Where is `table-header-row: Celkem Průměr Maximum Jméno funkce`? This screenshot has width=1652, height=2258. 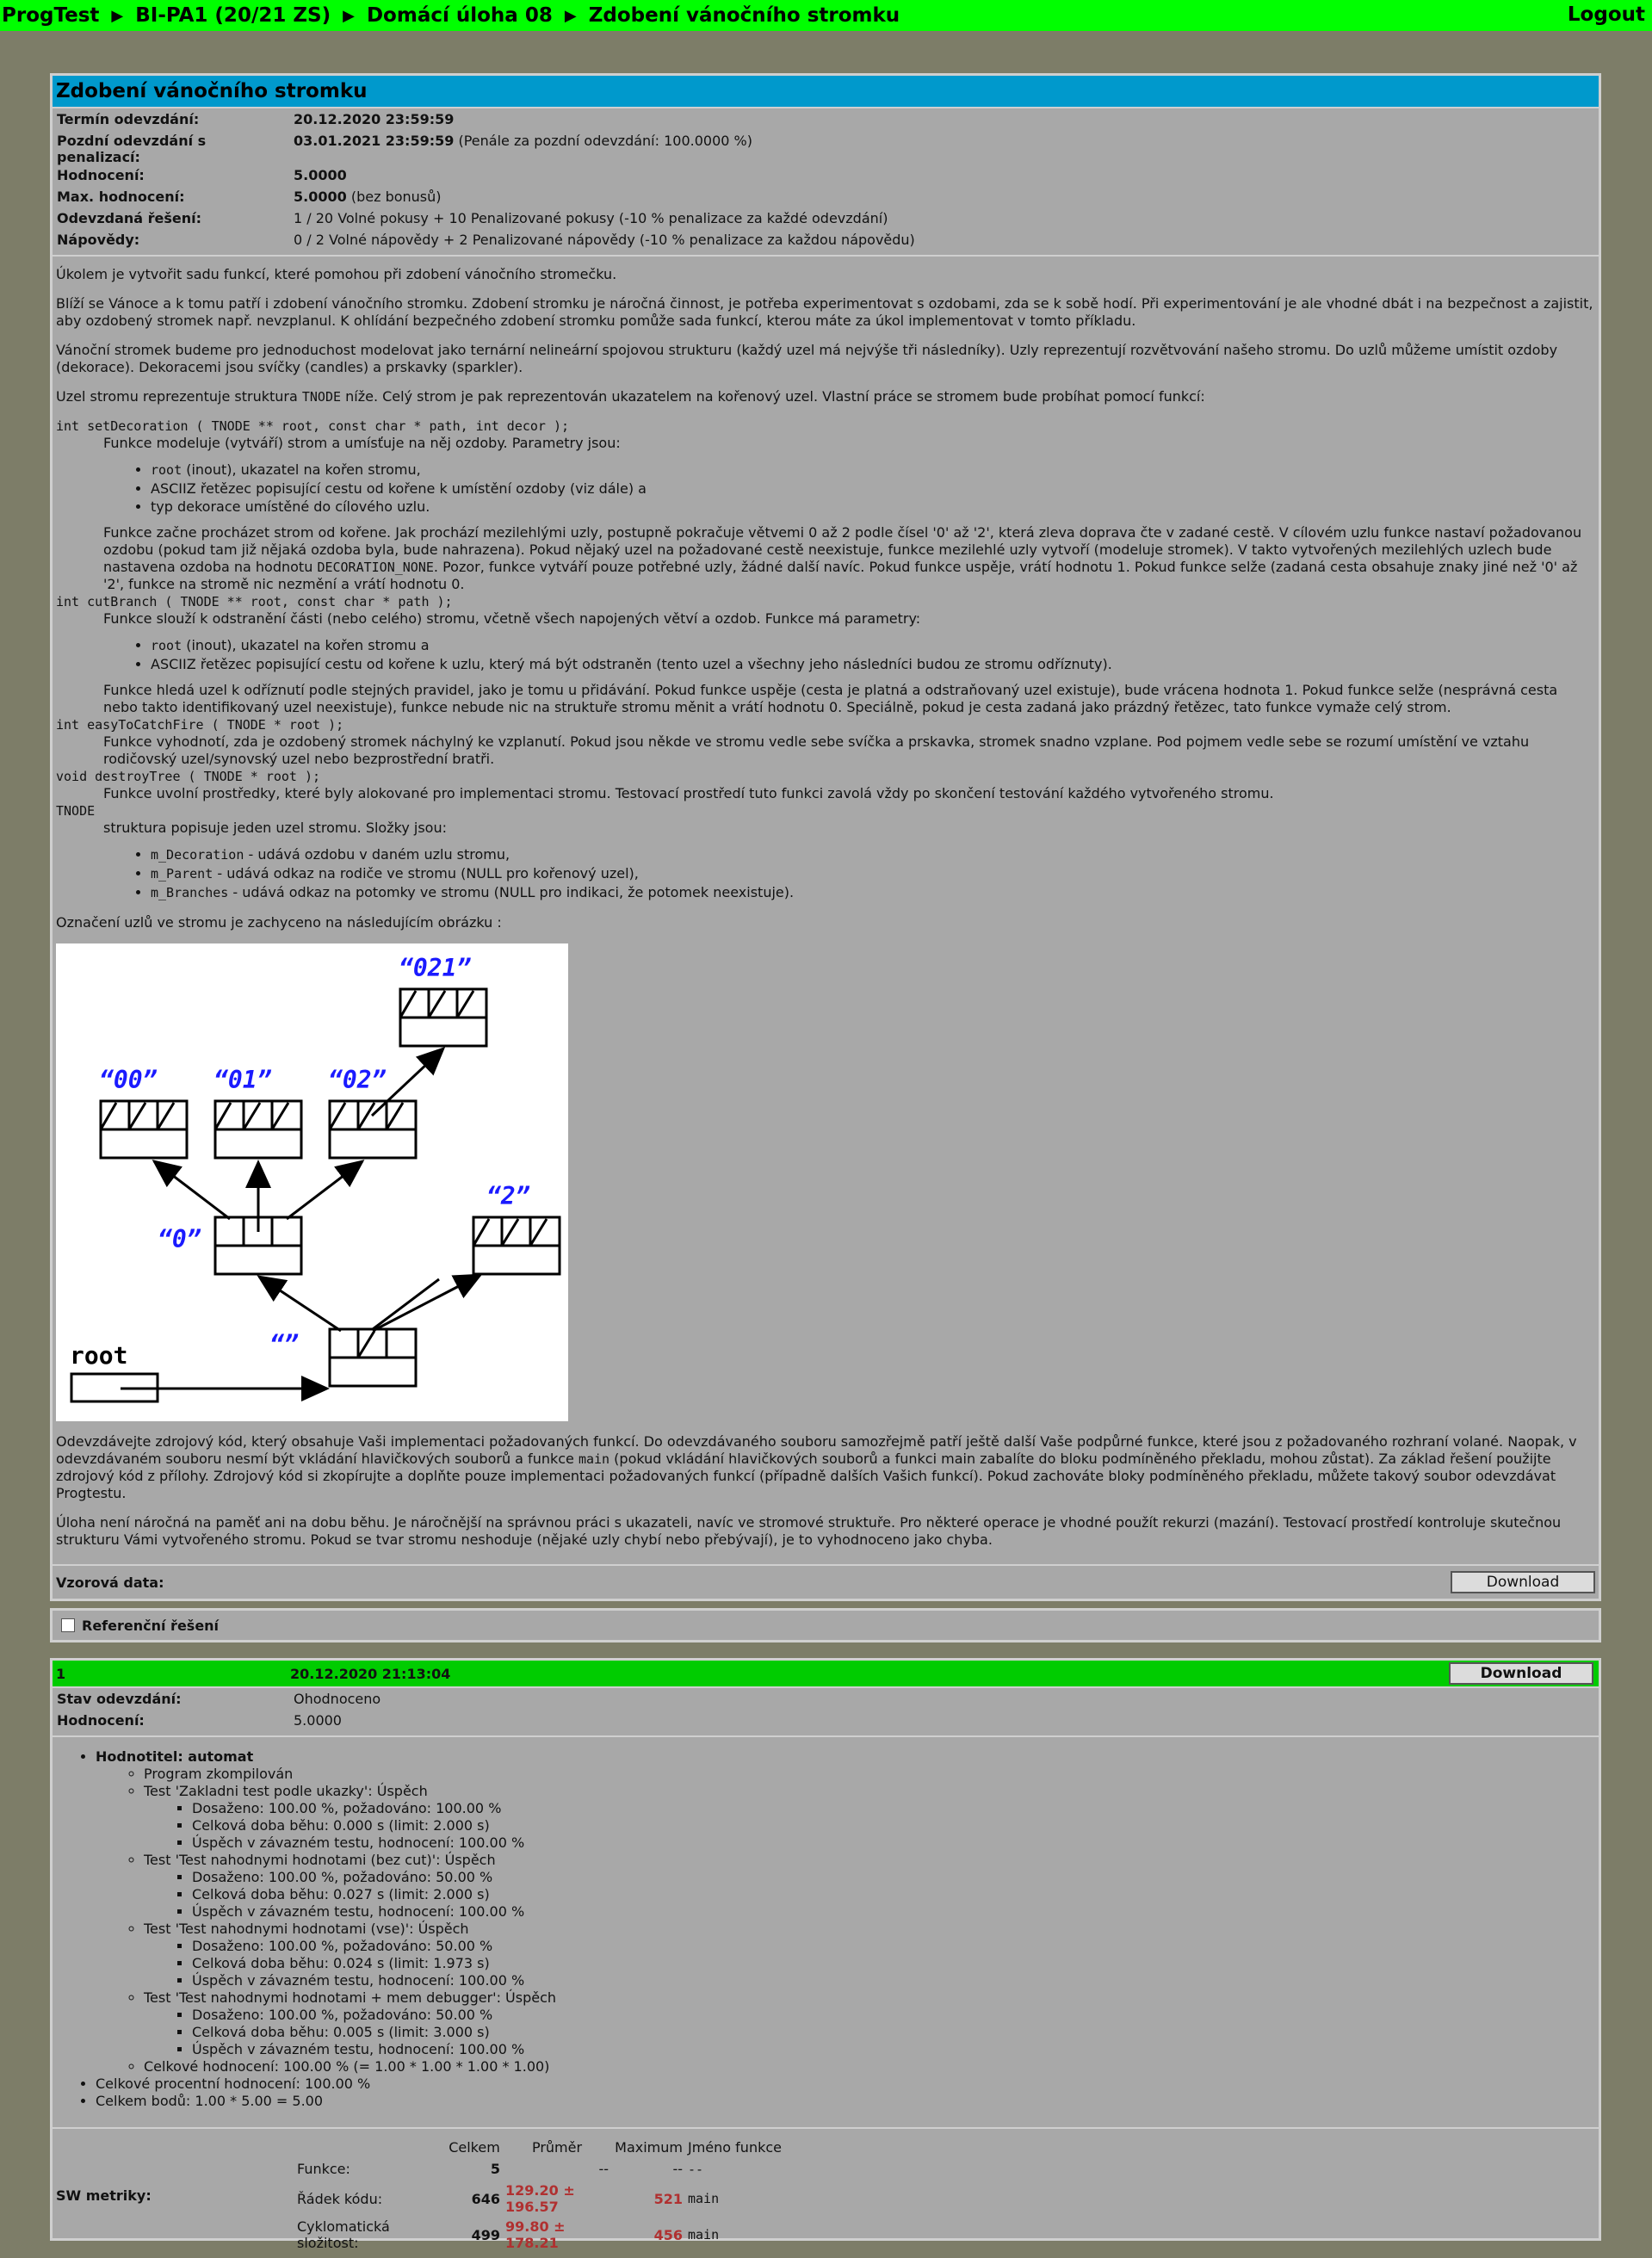
table-header-row: Celkem Průměr Maximum Jméno funkce is located at coordinates (539, 2147).